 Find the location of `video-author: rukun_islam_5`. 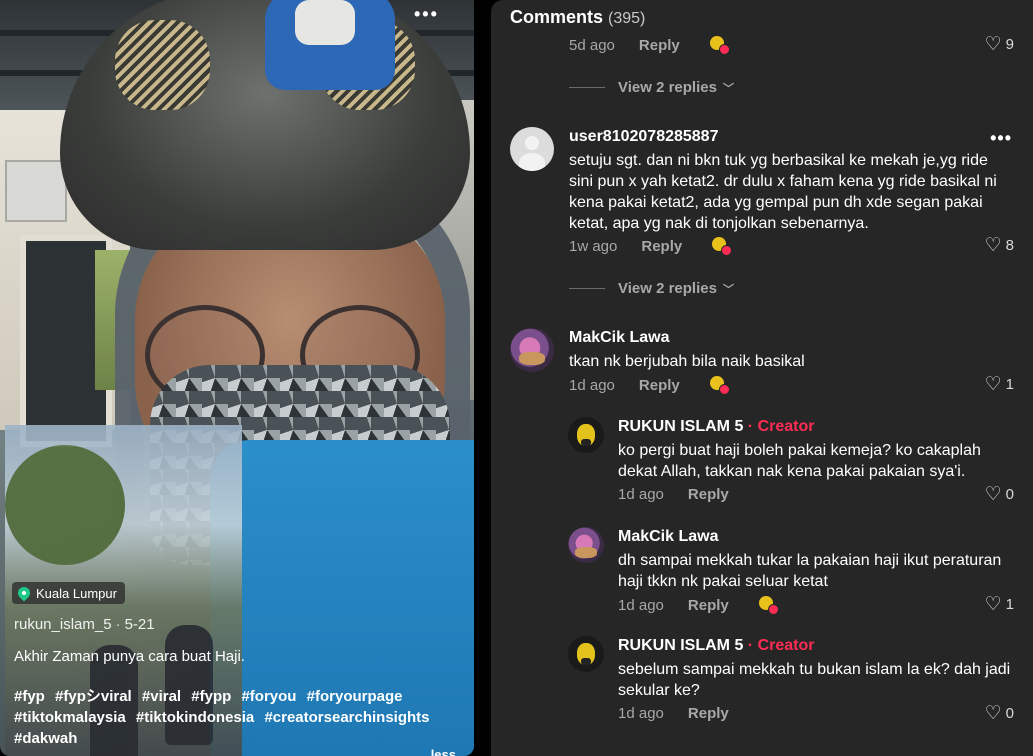

video-author: rukun_islam_5 is located at coordinates (63, 624).